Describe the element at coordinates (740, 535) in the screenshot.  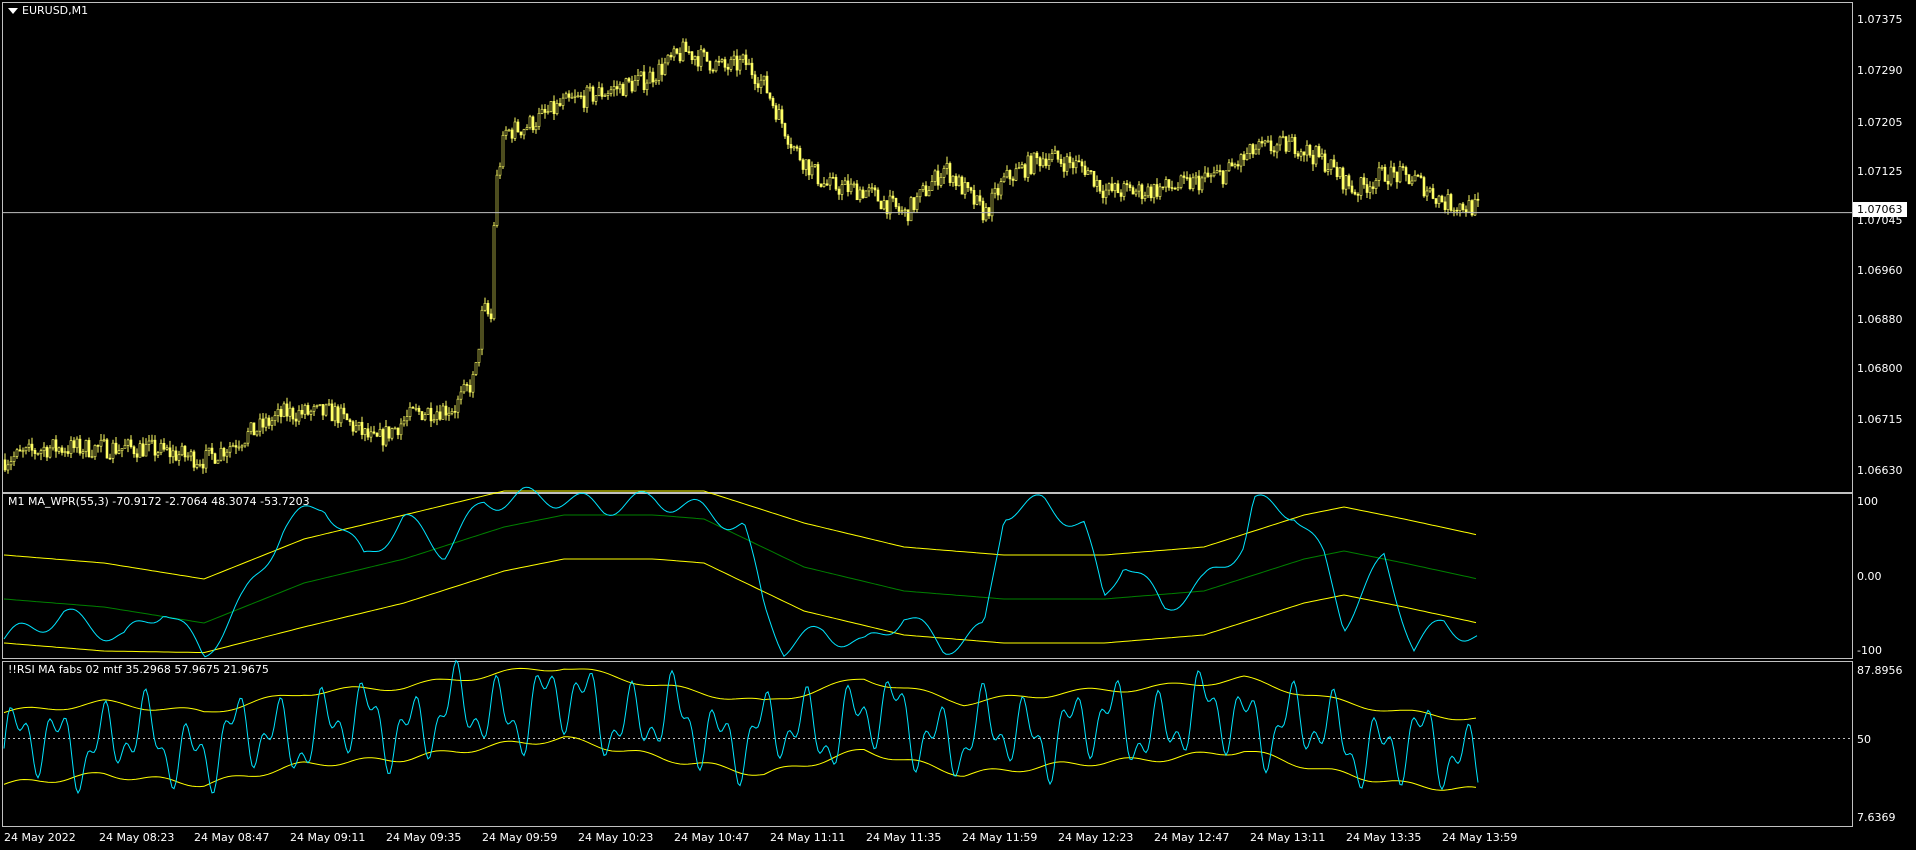
I see `wpr-upper-band` at that location.